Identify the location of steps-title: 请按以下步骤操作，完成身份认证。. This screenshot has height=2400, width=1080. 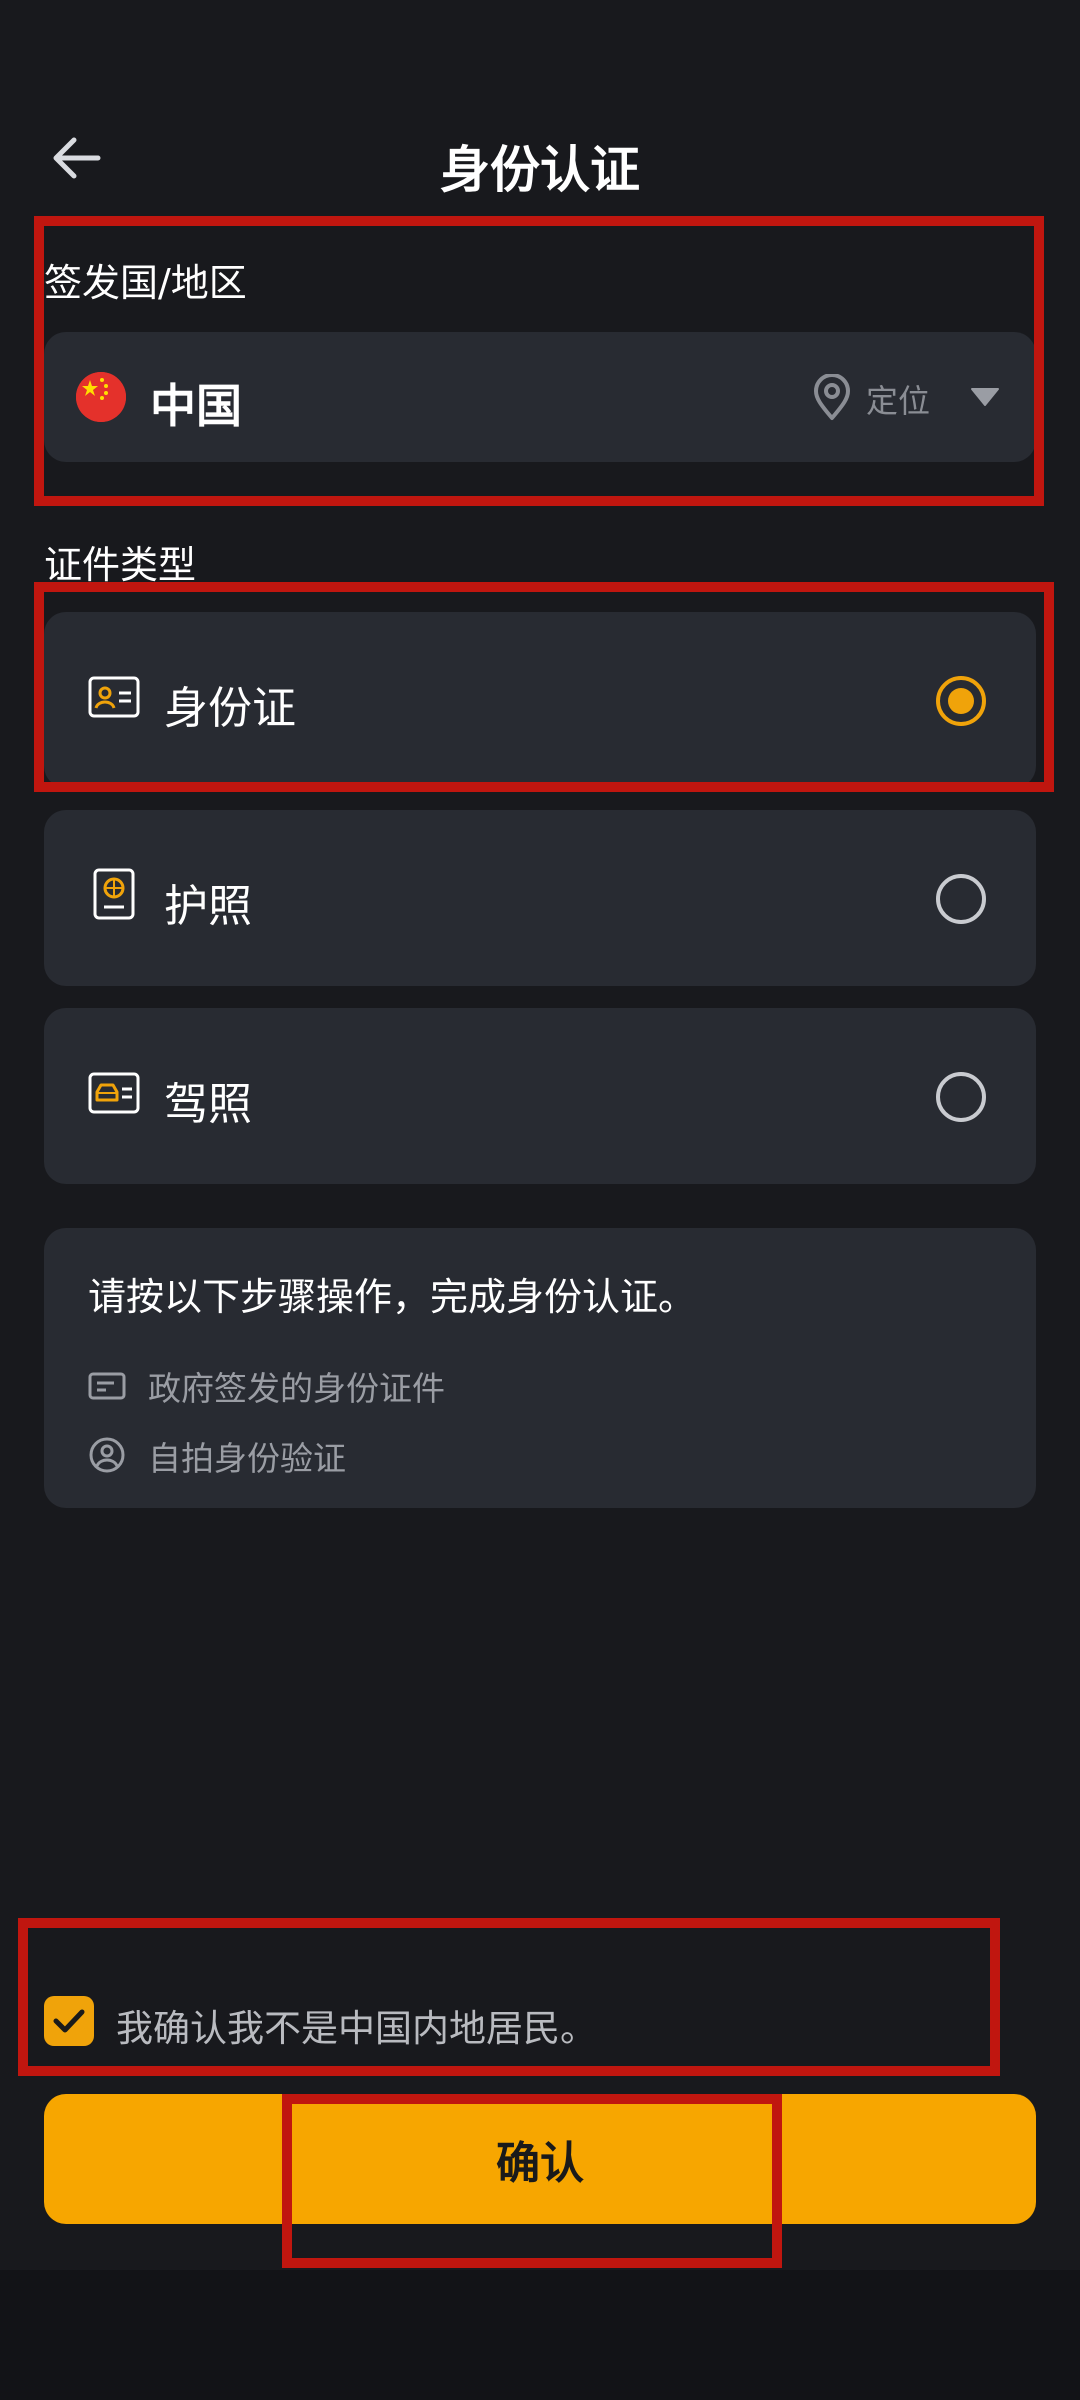
(392, 1297).